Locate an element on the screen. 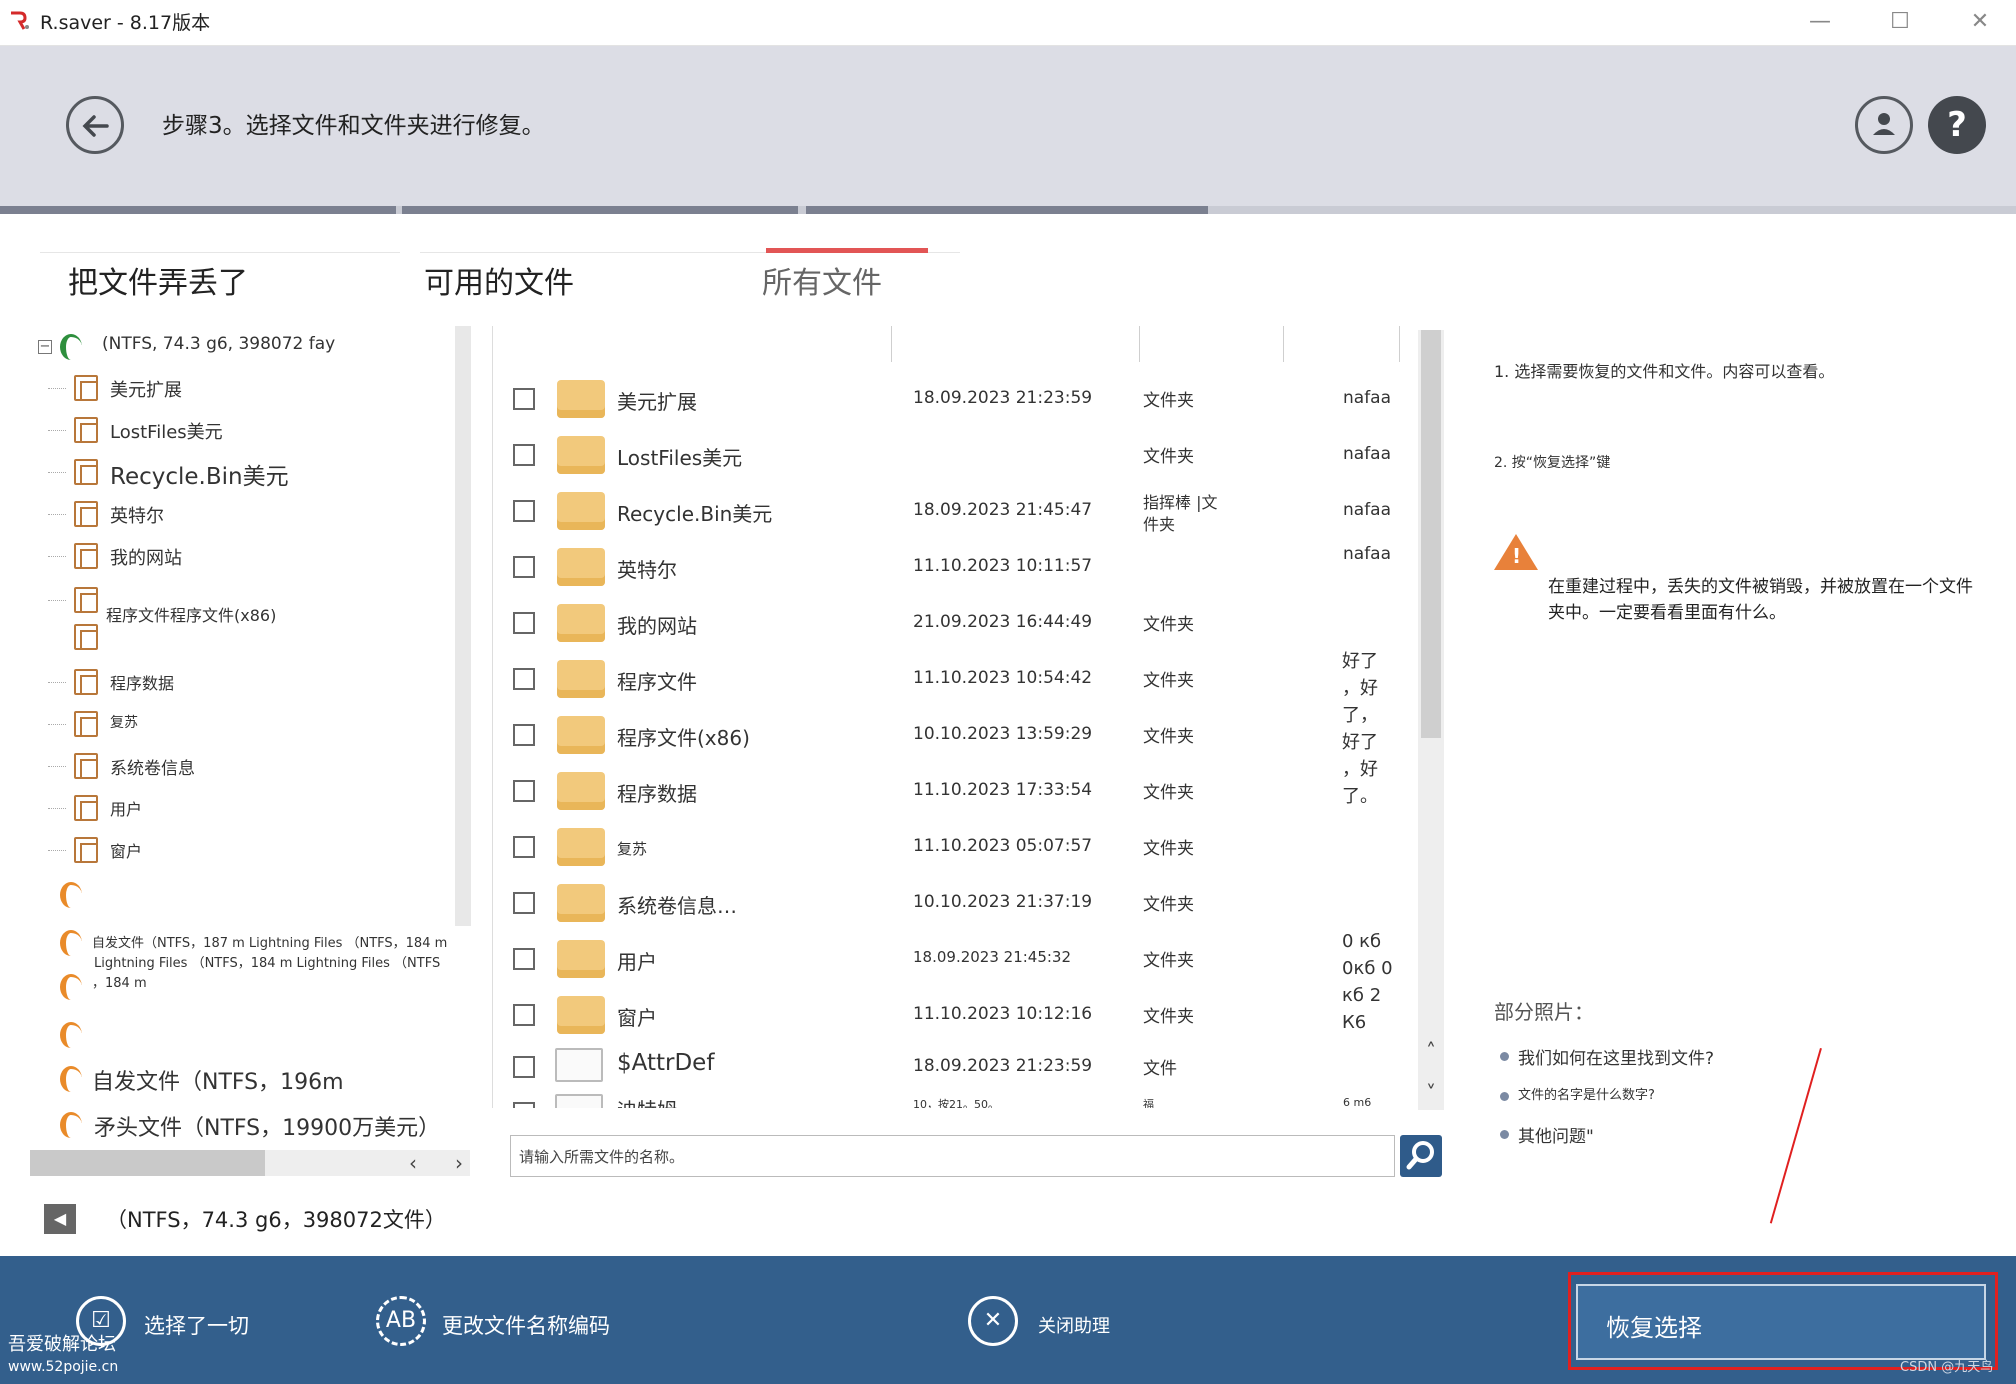 The width and height of the screenshot is (2016, 1384). app-logo-icon is located at coordinates (20, 20).